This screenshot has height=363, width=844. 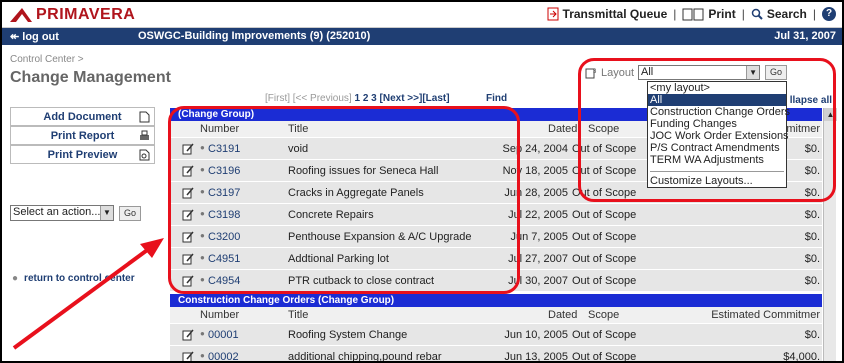 I want to click on layout-option: P/S Contract Amendments, so click(x=717, y=148).